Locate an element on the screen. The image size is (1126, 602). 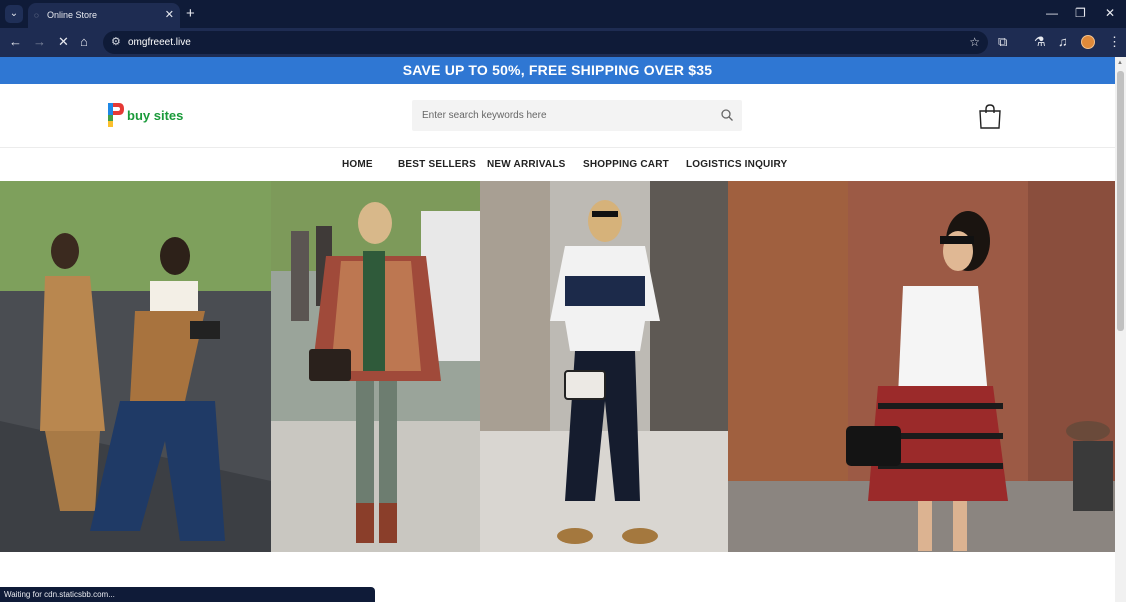
browser-tab-strip: ⌄ ◌ Online Store ✕ + — ❐ ✕ is located at coordinates (563, 14).